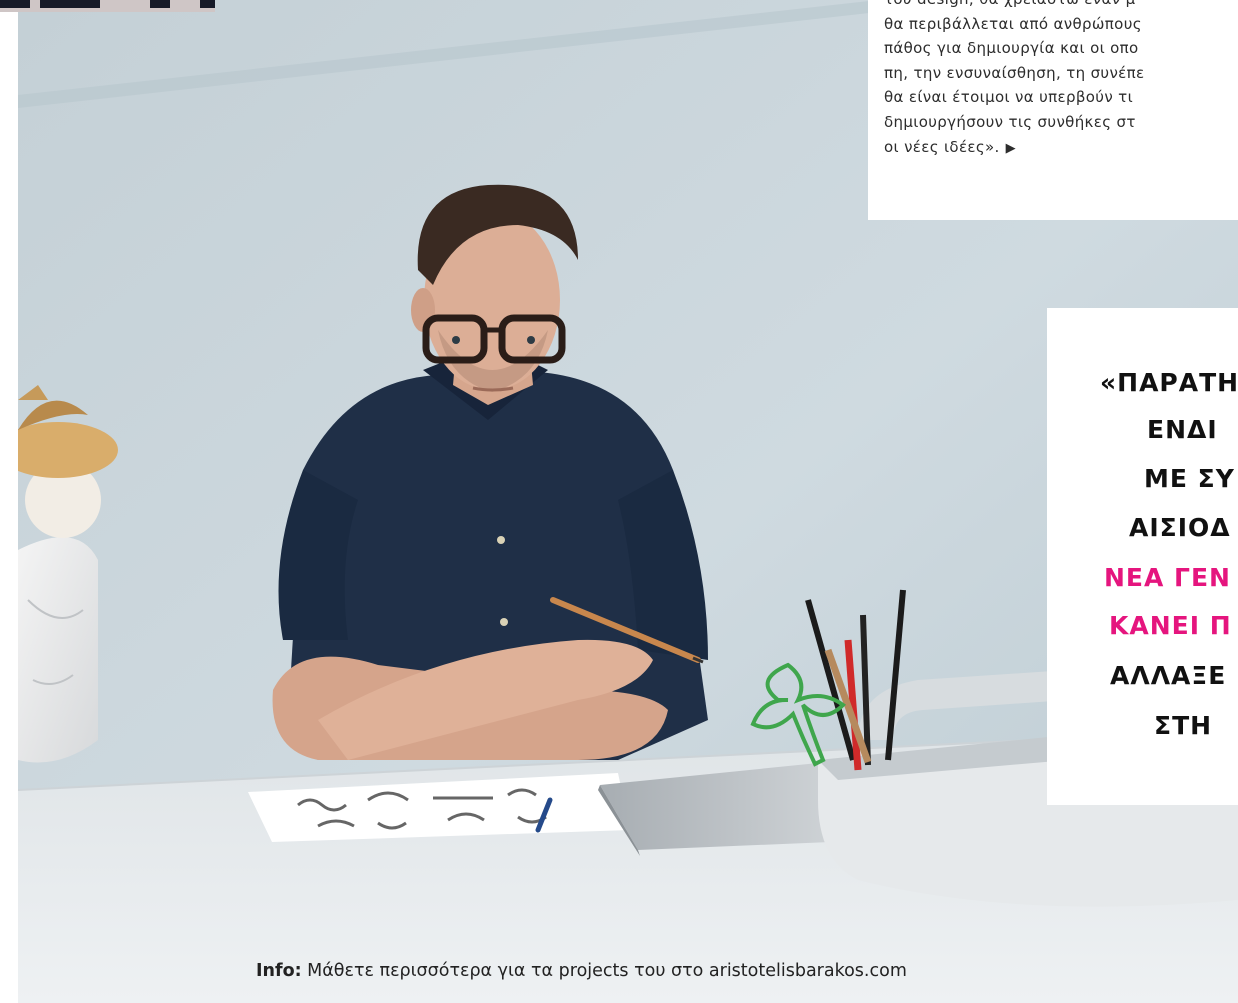 This screenshot has height=1003, width=1238. What do you see at coordinates (1061, 6) in the screenshot?
I see `body-line: του design, θα χρειαστώ έναν μ` at bounding box center [1061, 6].